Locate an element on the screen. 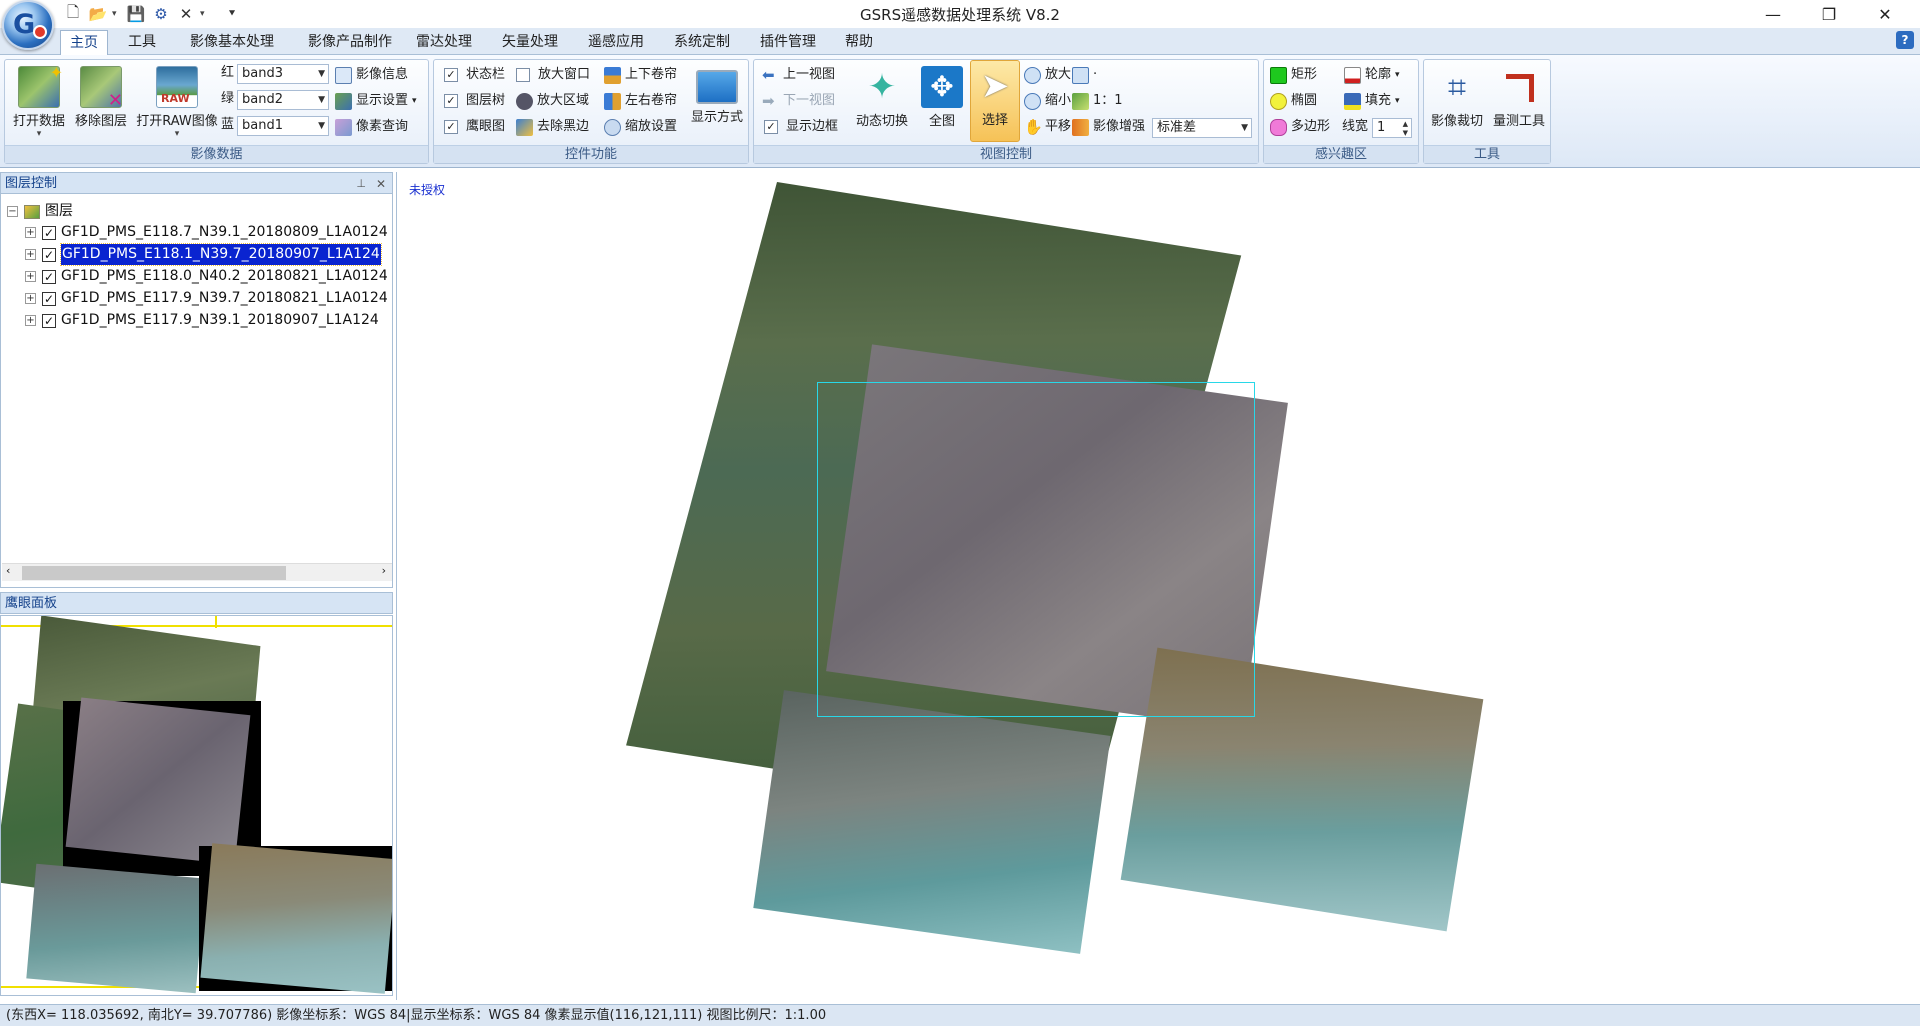  remove-layer-button: ✕ 移除图层 is located at coordinates (101, 101).